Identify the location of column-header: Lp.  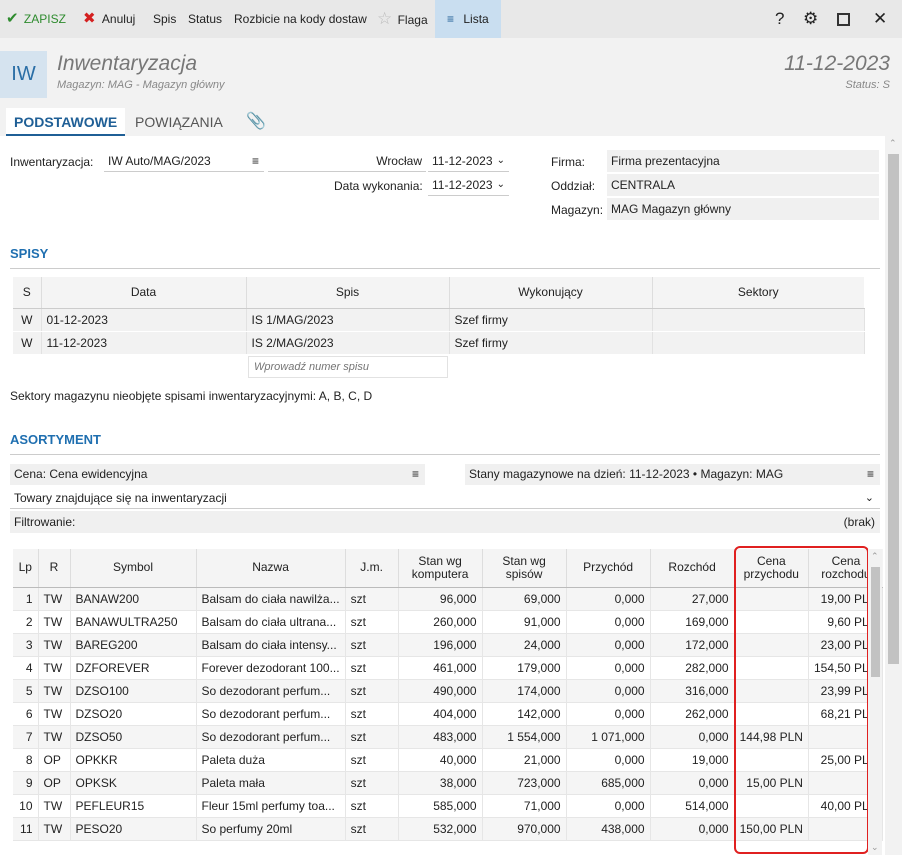
(26, 568).